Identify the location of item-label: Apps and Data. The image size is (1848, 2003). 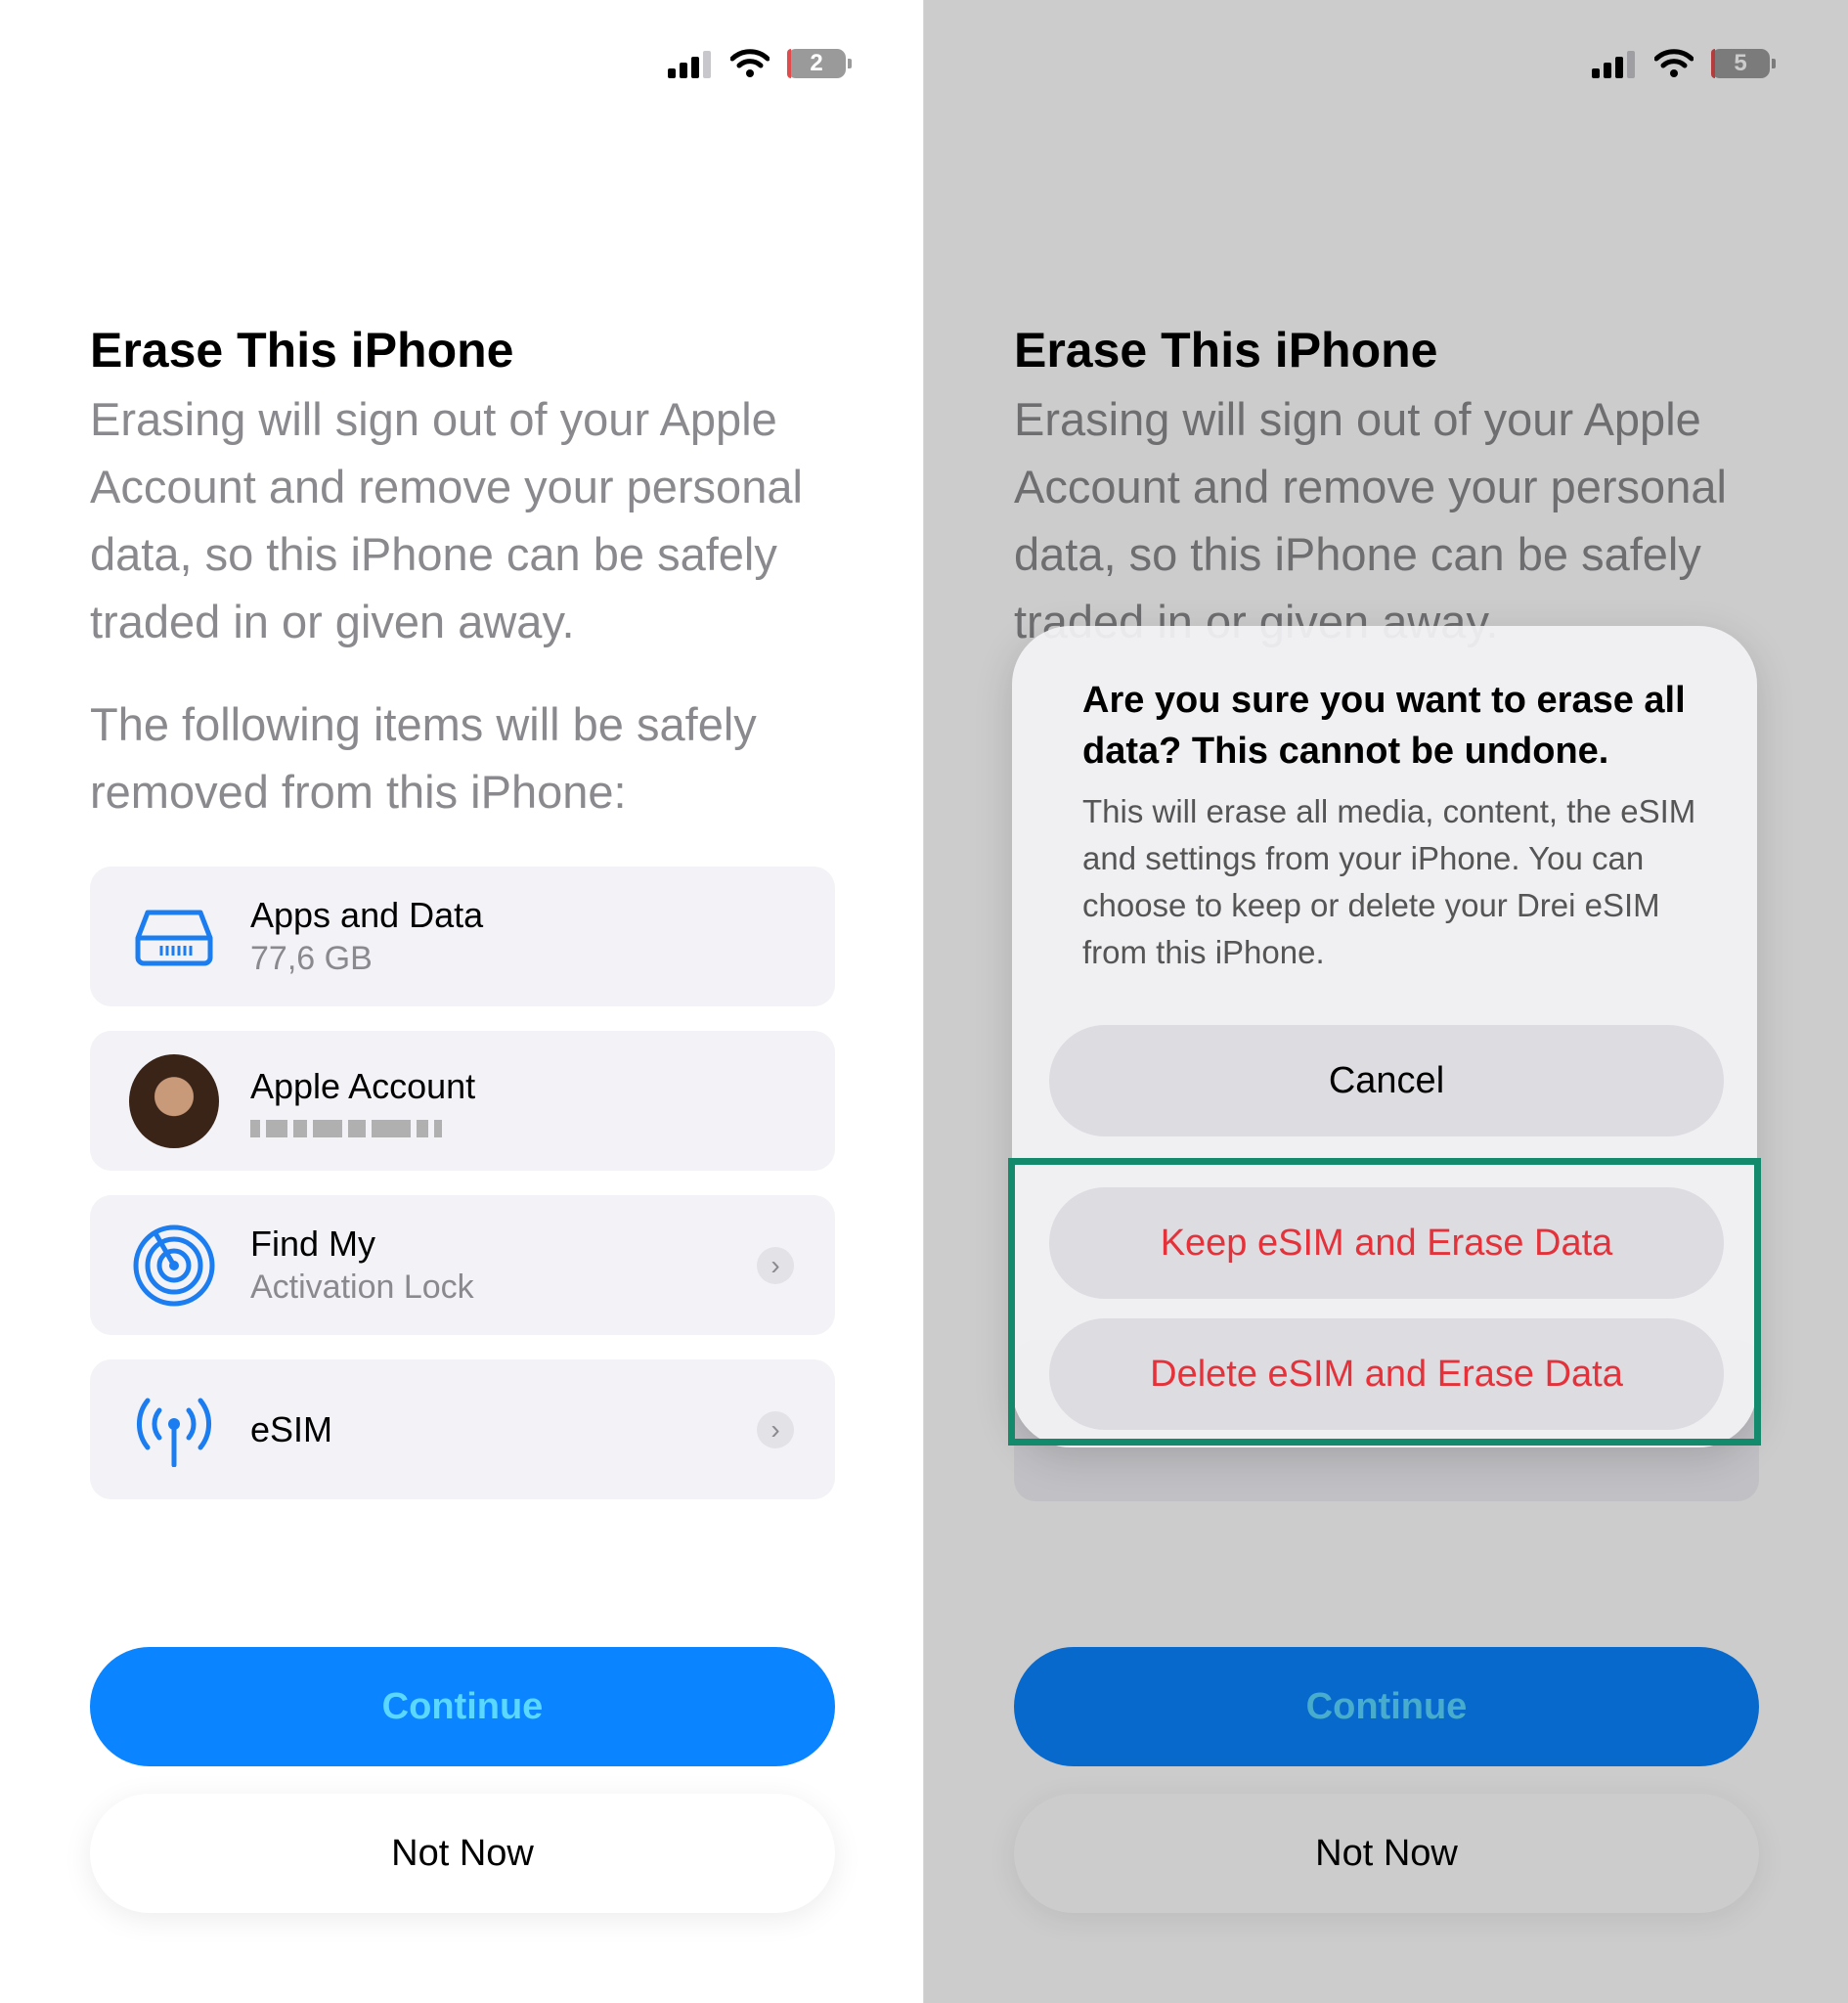
(367, 915).